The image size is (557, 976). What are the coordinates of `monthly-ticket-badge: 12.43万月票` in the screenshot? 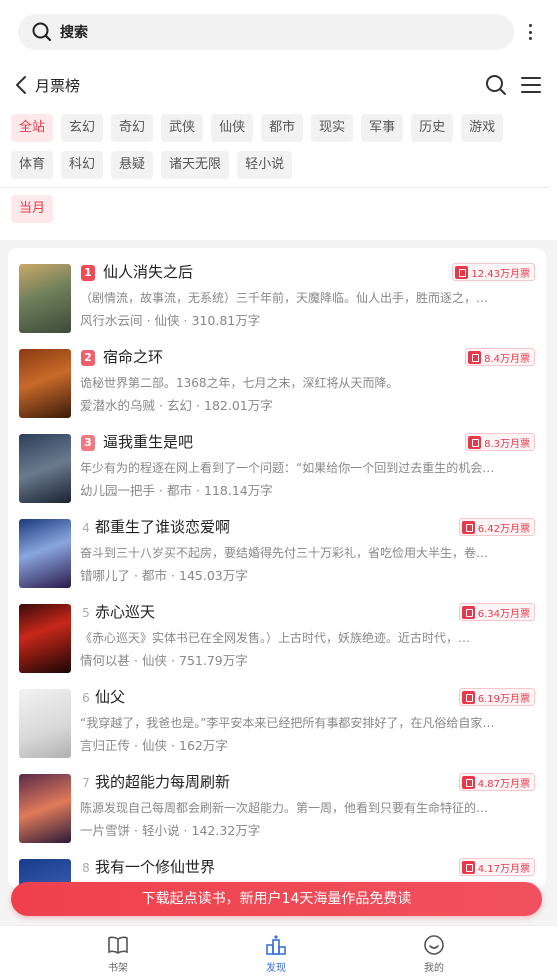 It's located at (493, 272).